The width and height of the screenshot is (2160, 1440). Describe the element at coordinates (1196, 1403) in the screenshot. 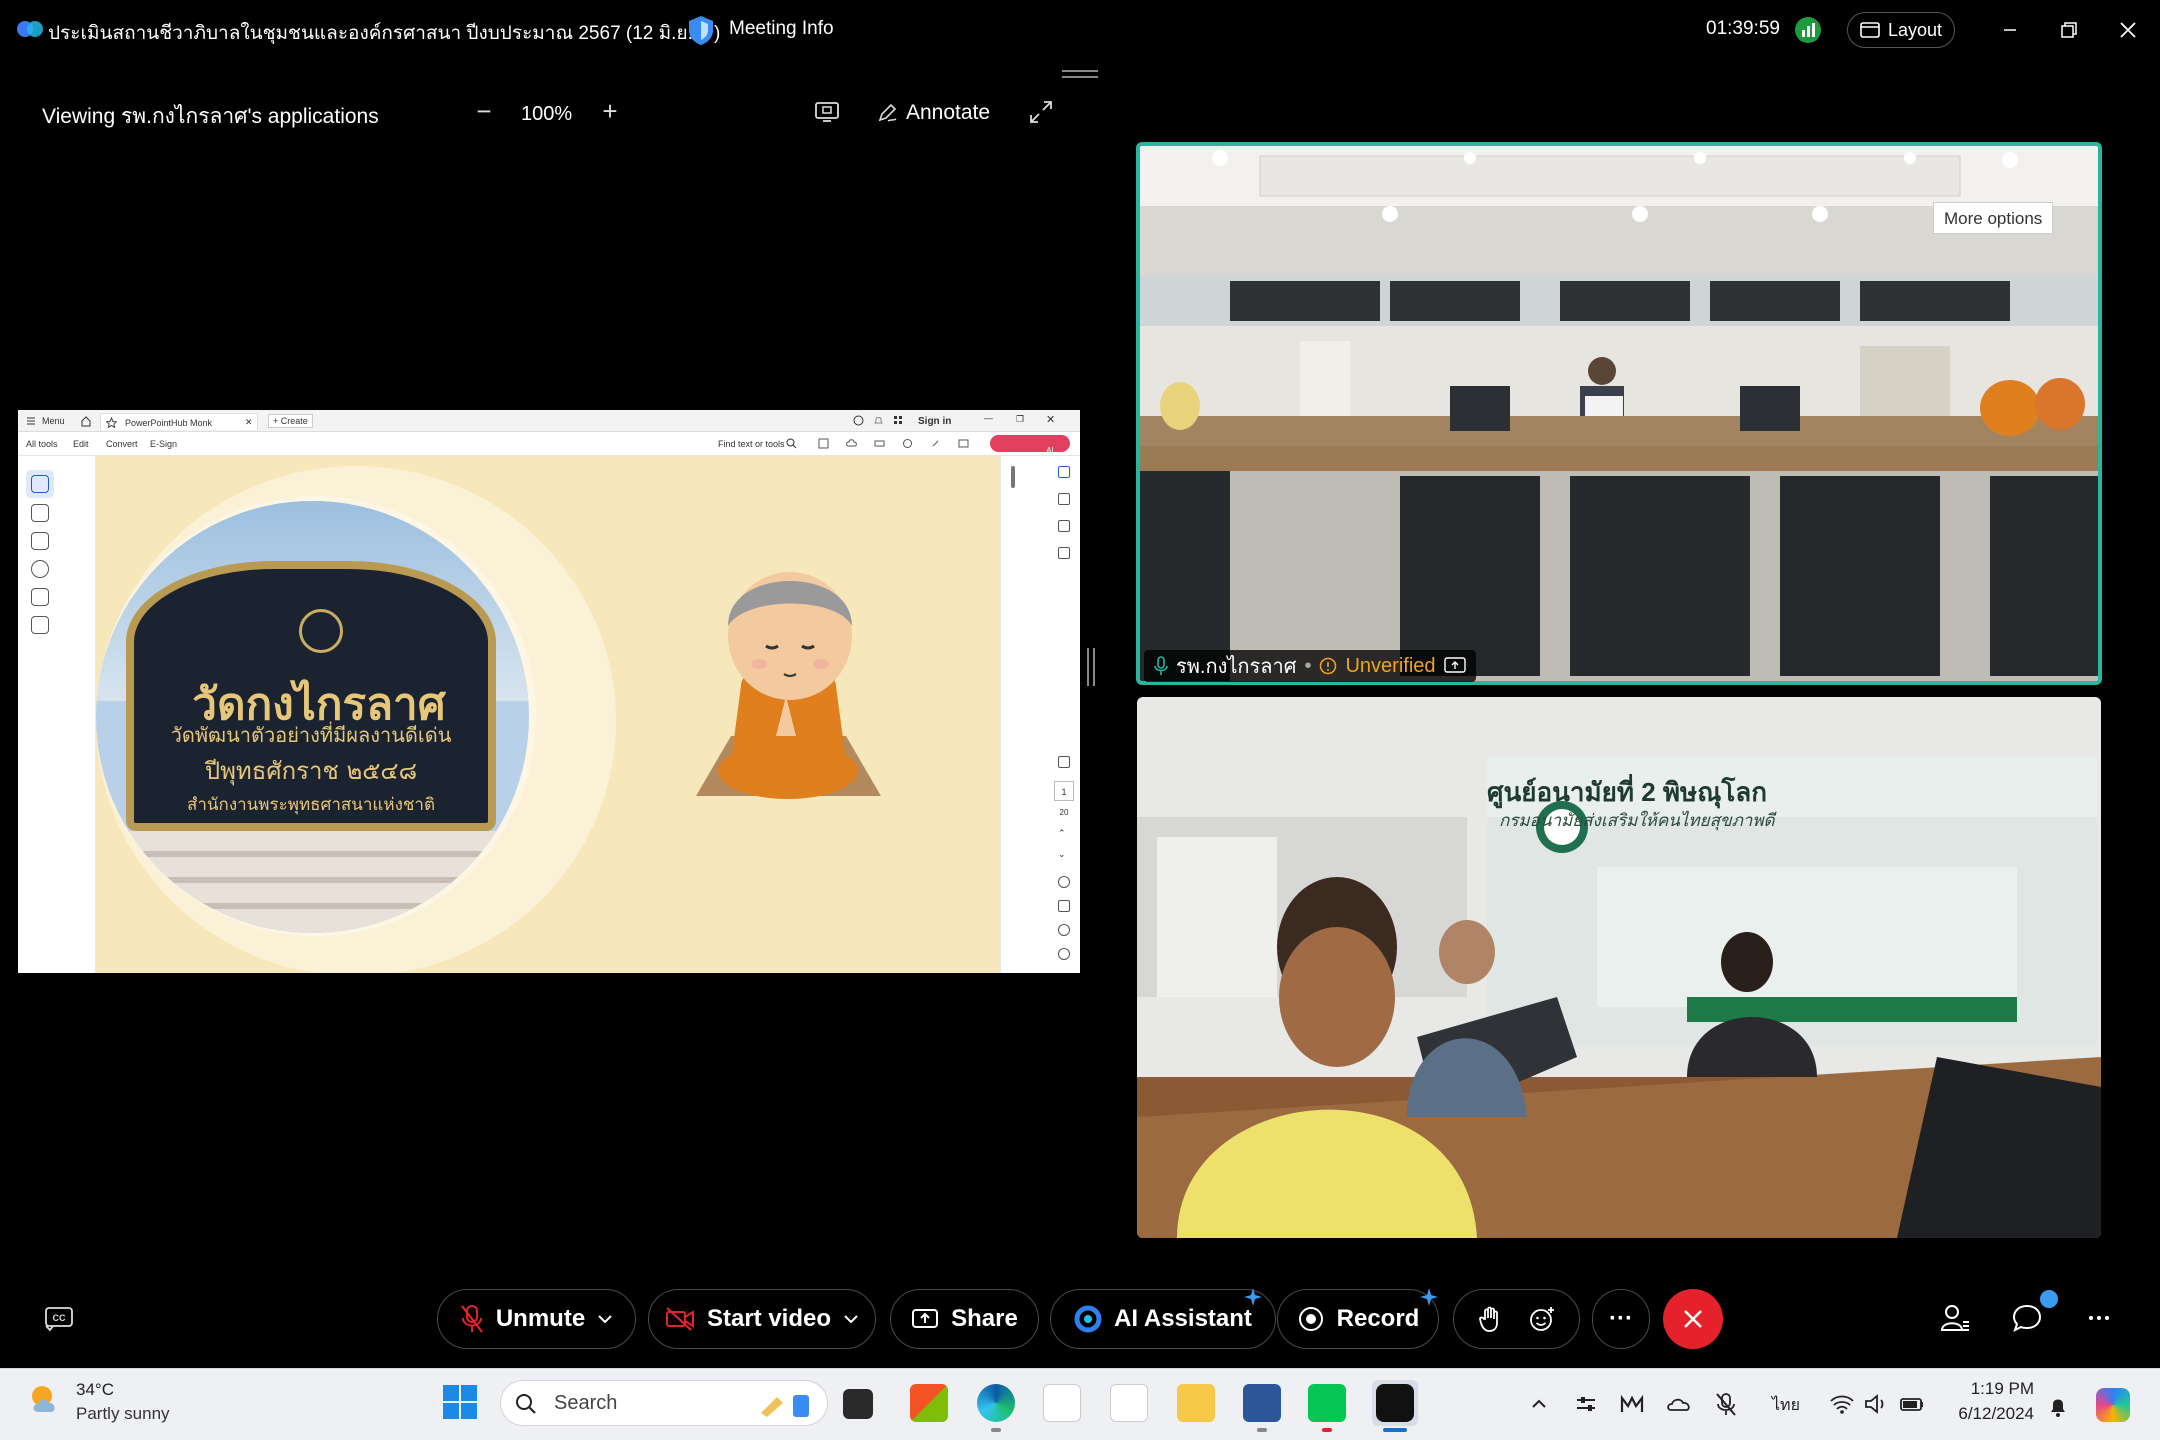

I see `file-explorer-icon` at that location.